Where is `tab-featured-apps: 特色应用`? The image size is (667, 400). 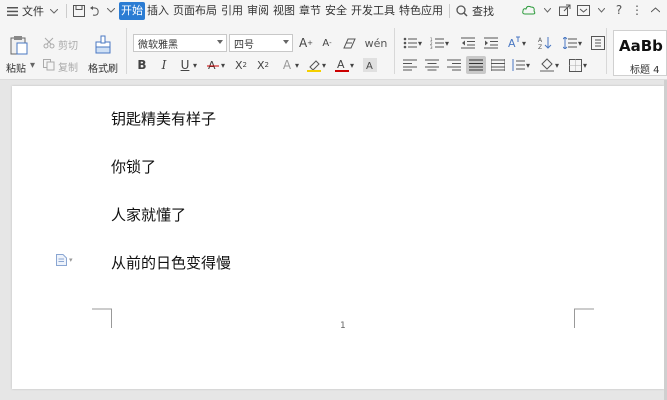 tab-featured-apps: 特色应用 is located at coordinates (421, 11).